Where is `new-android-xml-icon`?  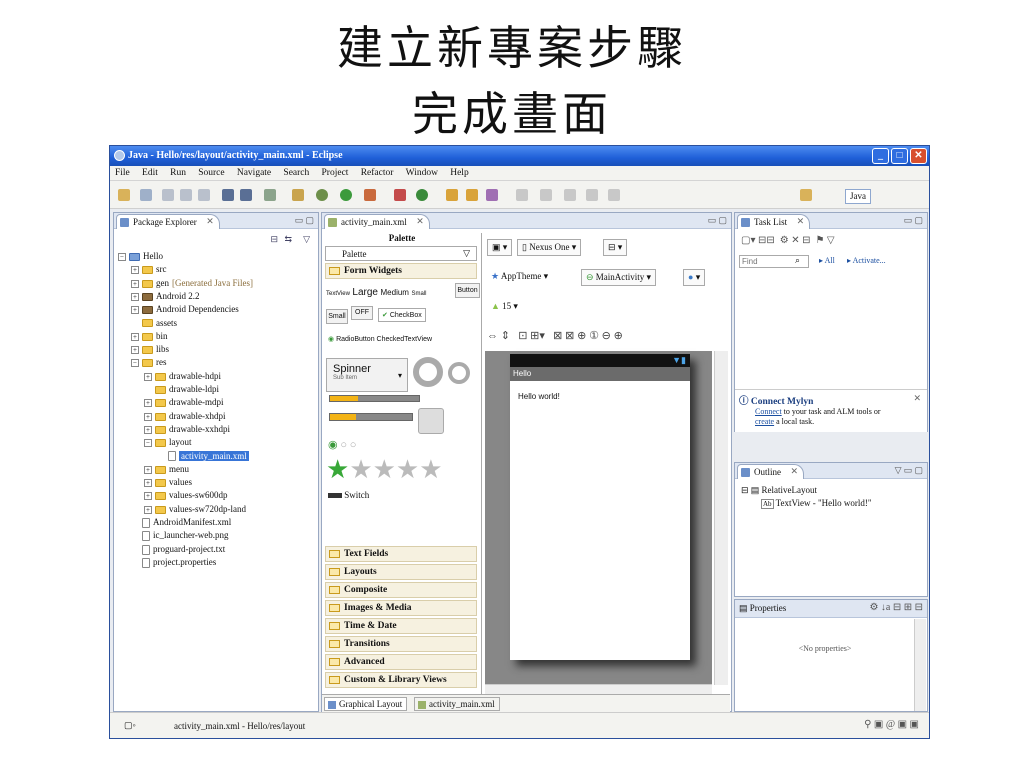
new-android-xml-icon is located at coordinates (298, 195).